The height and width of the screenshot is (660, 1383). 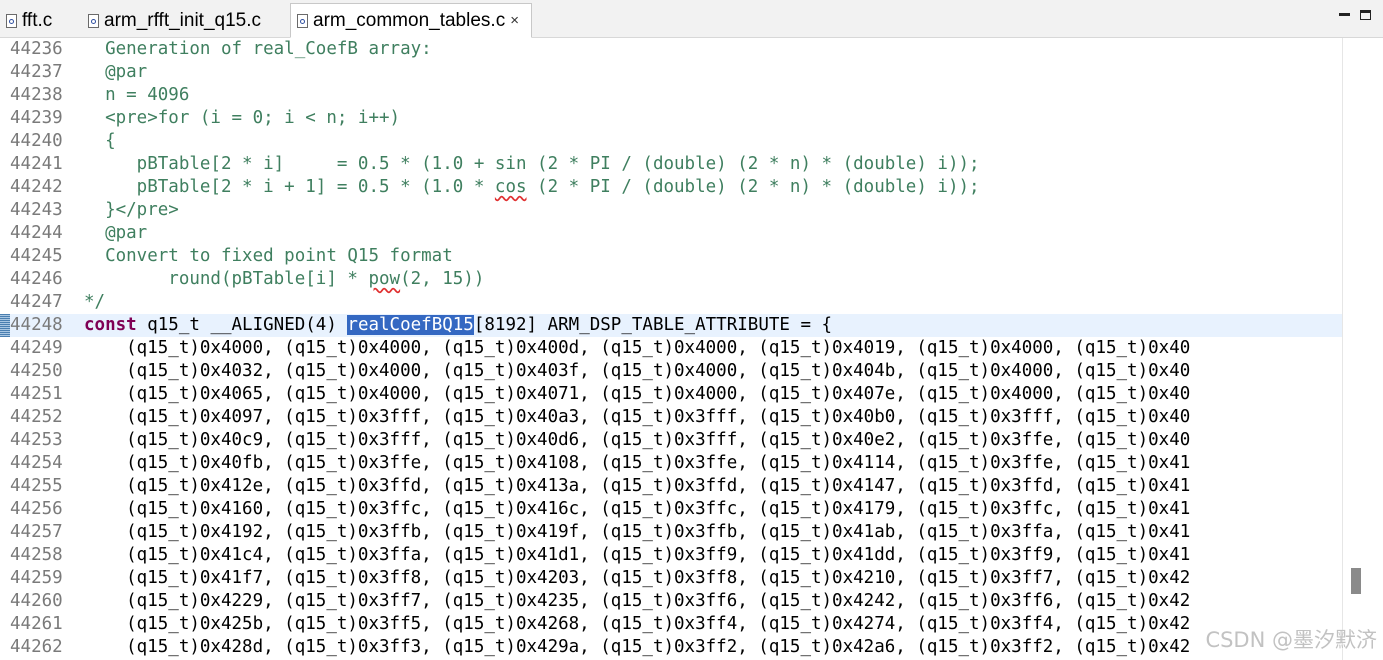 What do you see at coordinates (36, 486) in the screenshot?
I see `line-number: 44255` at bounding box center [36, 486].